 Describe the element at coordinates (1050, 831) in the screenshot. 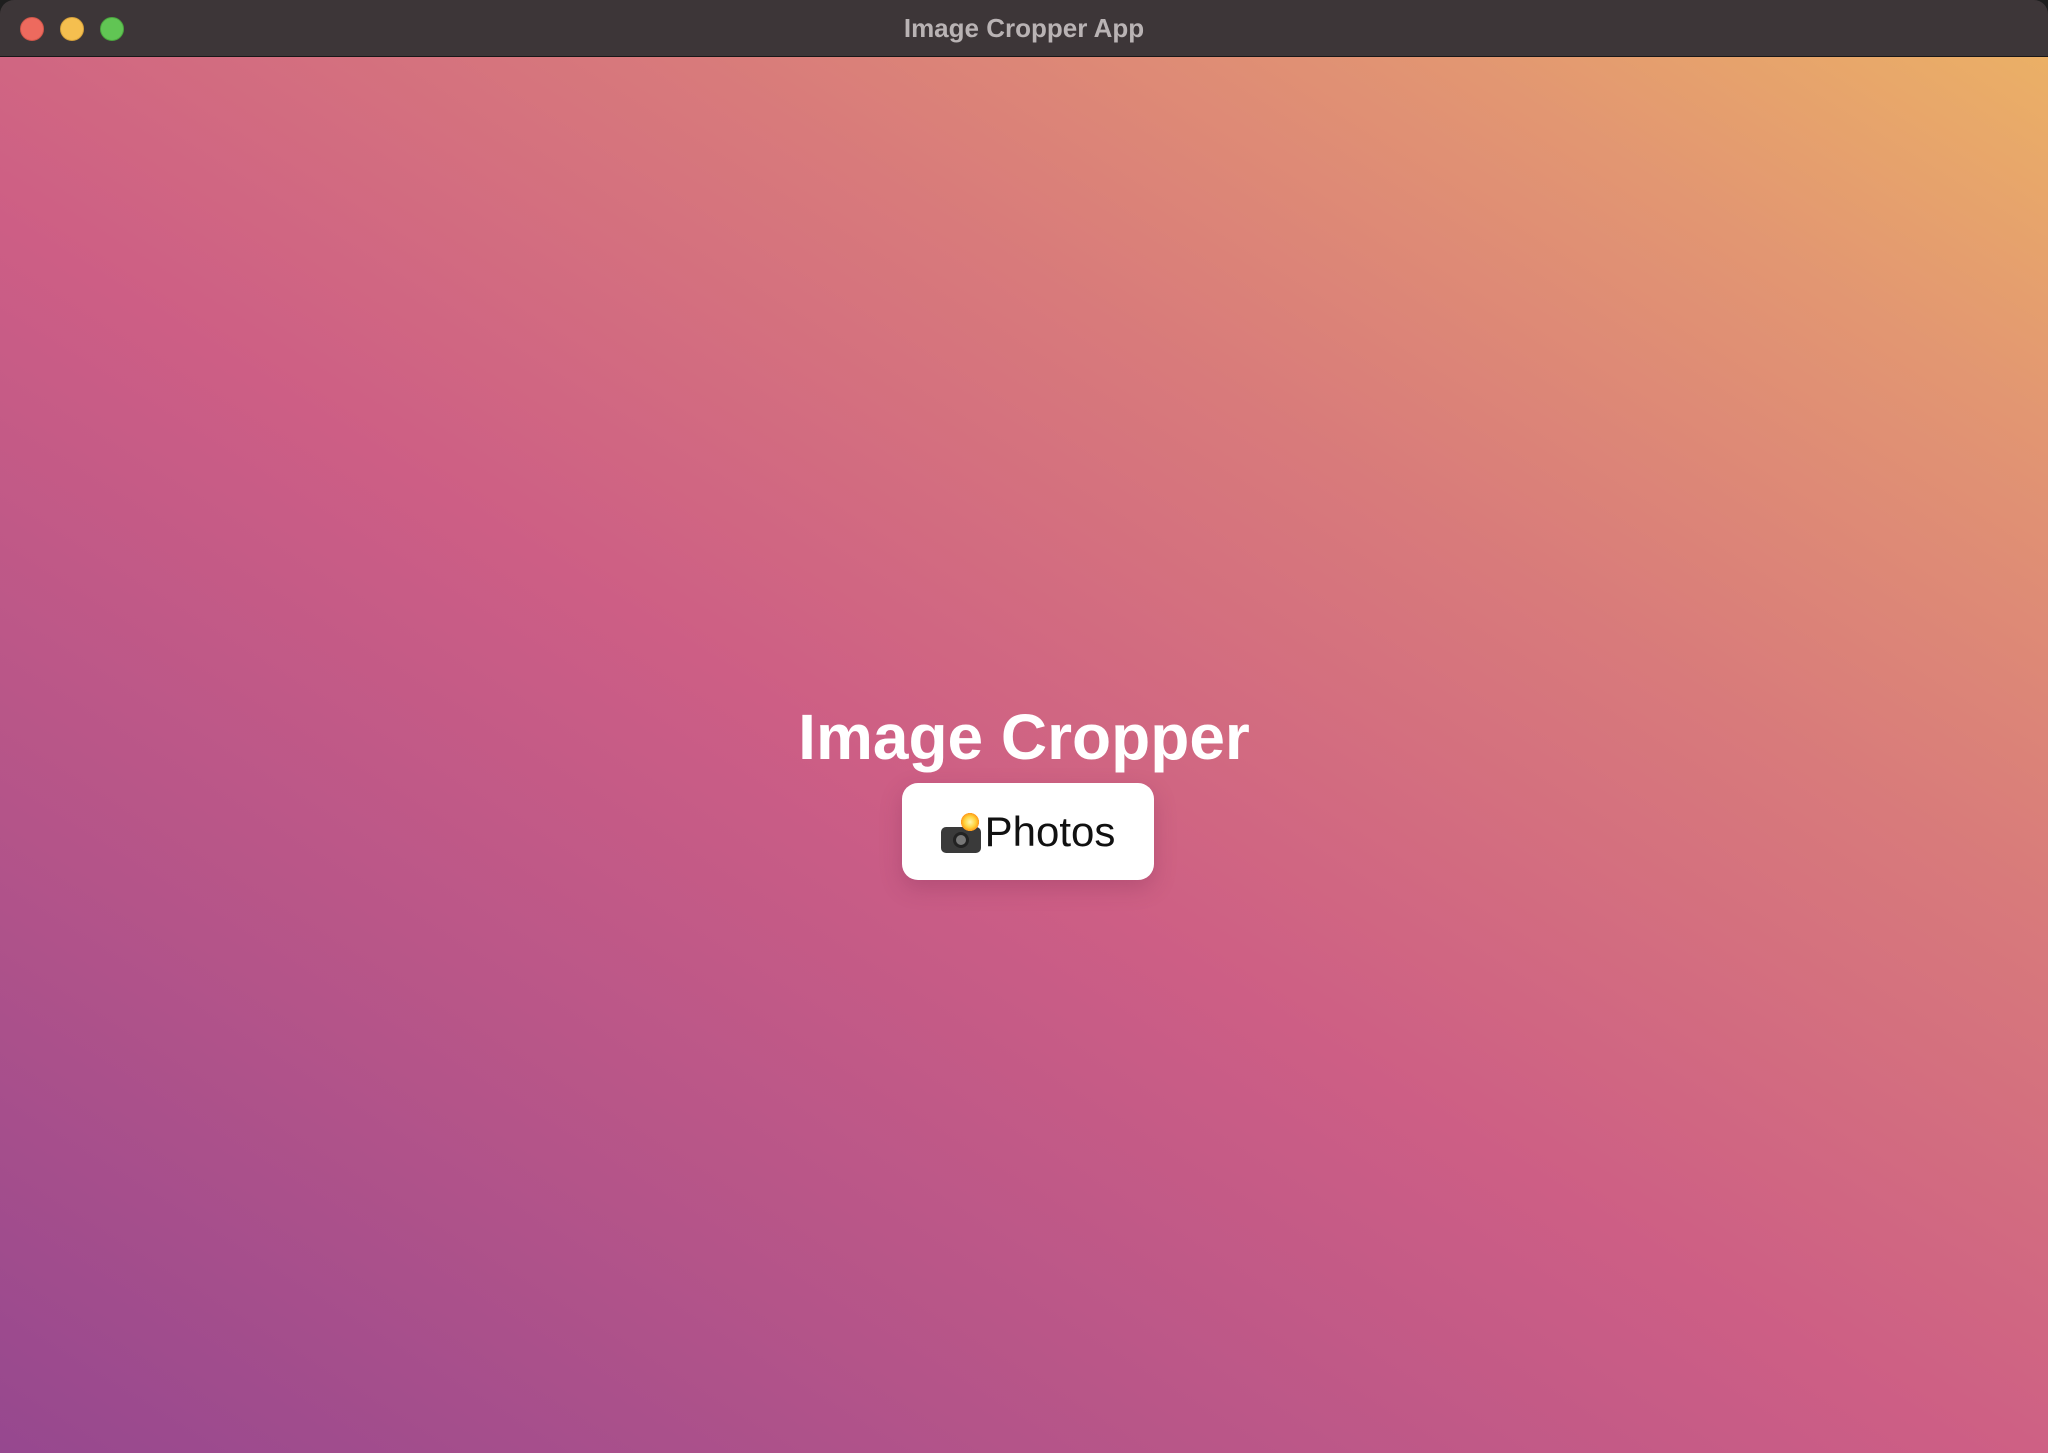

I see `photos-button-label: Photos` at that location.